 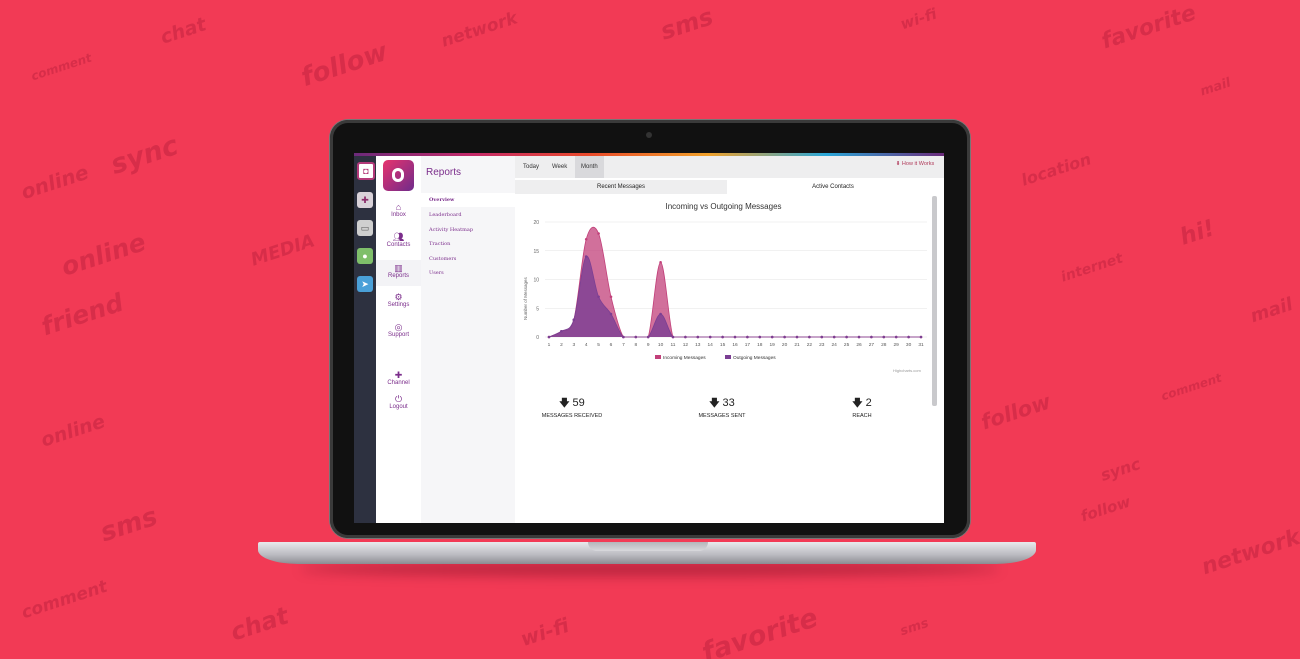 What do you see at coordinates (915, 167) in the screenshot?
I see `how-it-works-button: ⬇ How it Works` at bounding box center [915, 167].